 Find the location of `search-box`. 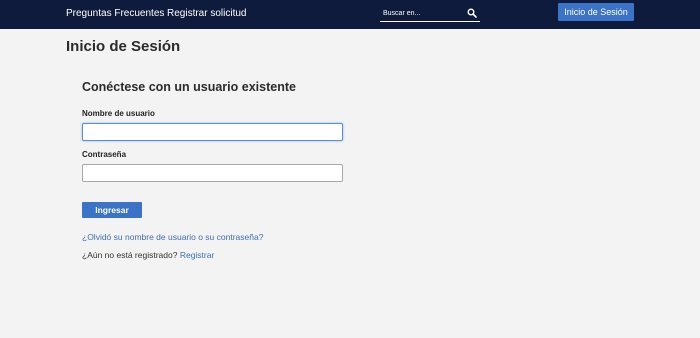

search-box is located at coordinates (430, 14).